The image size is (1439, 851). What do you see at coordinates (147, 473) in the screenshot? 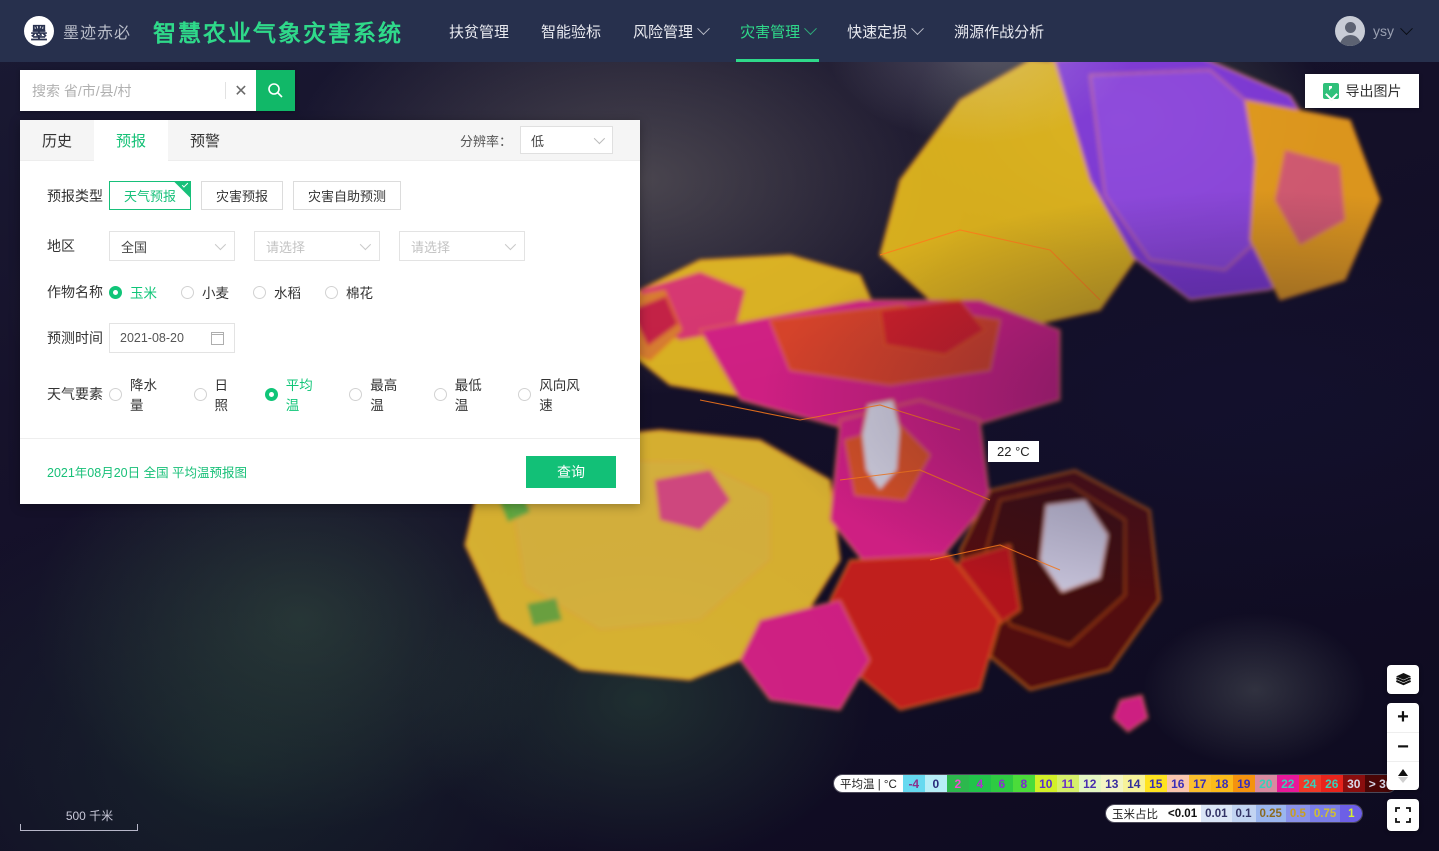
I see `forecast-summary-text: 2021年08月20日 全国 平均温预报图` at bounding box center [147, 473].